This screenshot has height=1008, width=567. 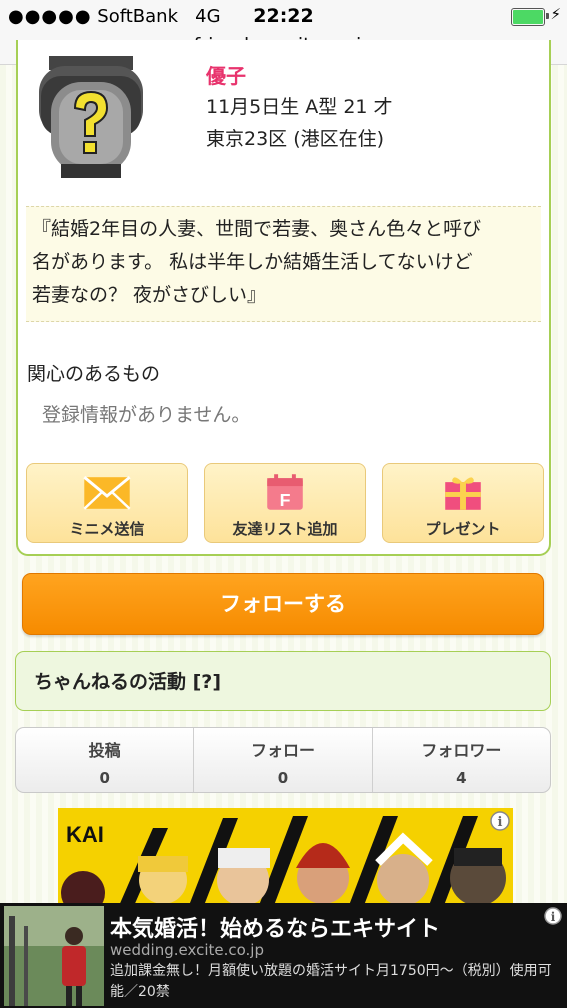 I want to click on channel-stats: 投稿 0 フォロー 0 フォロワー 4, so click(x=283, y=760).